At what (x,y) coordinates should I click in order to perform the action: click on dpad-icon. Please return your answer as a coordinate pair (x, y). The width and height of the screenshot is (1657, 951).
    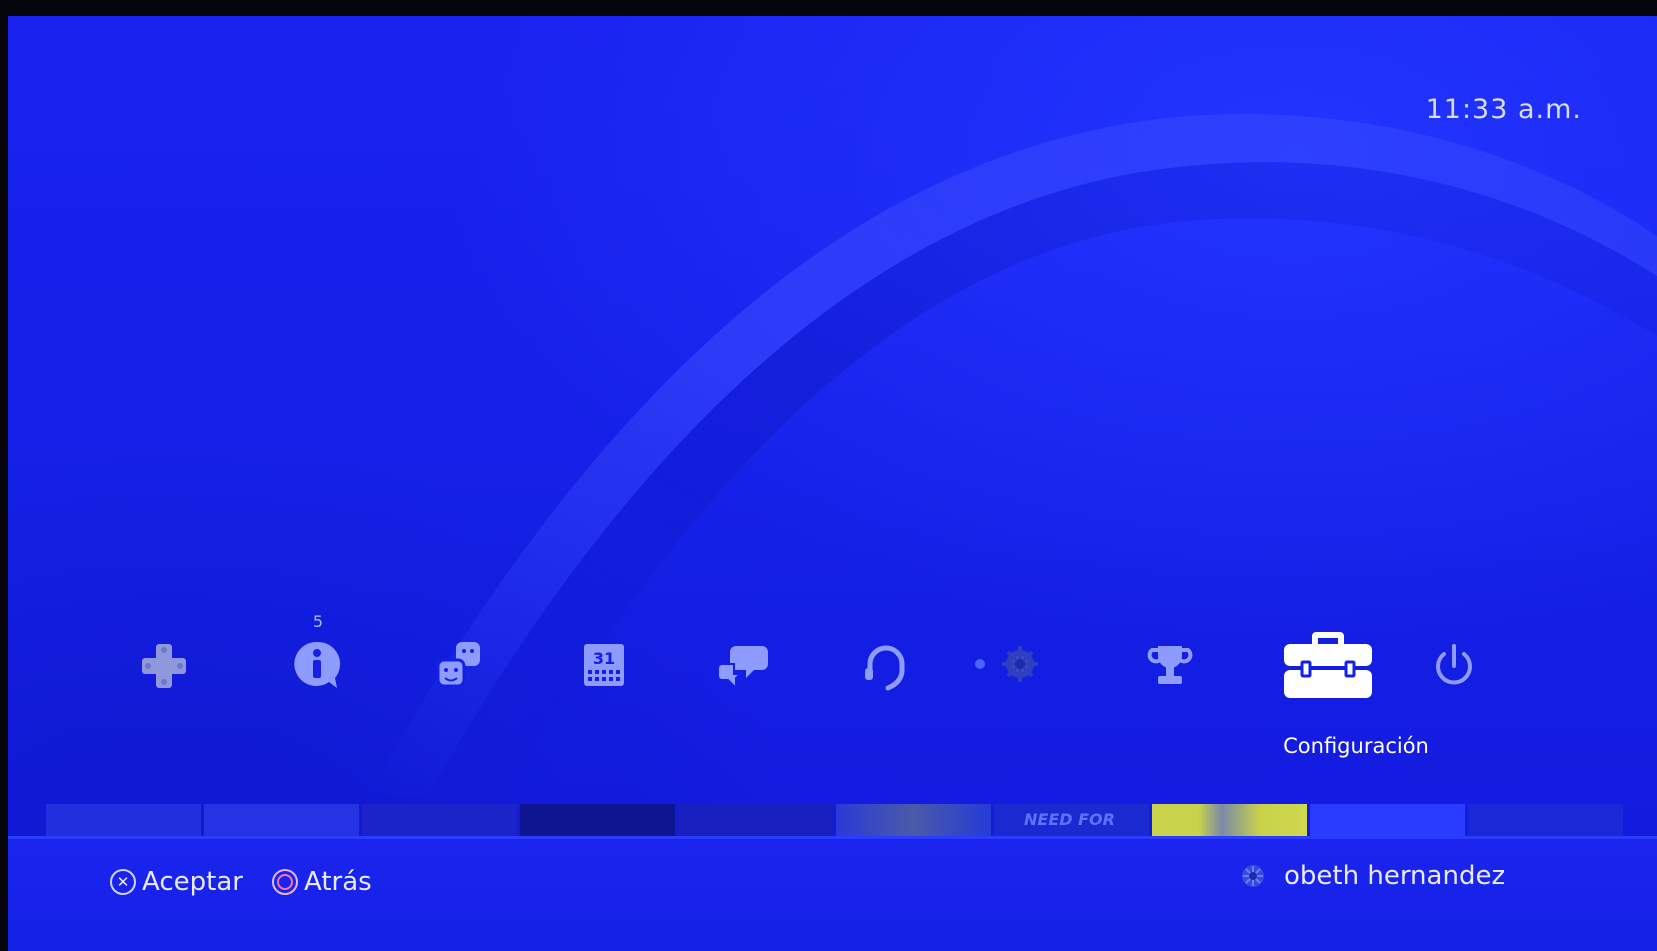
    Looking at the image, I should click on (164, 666).